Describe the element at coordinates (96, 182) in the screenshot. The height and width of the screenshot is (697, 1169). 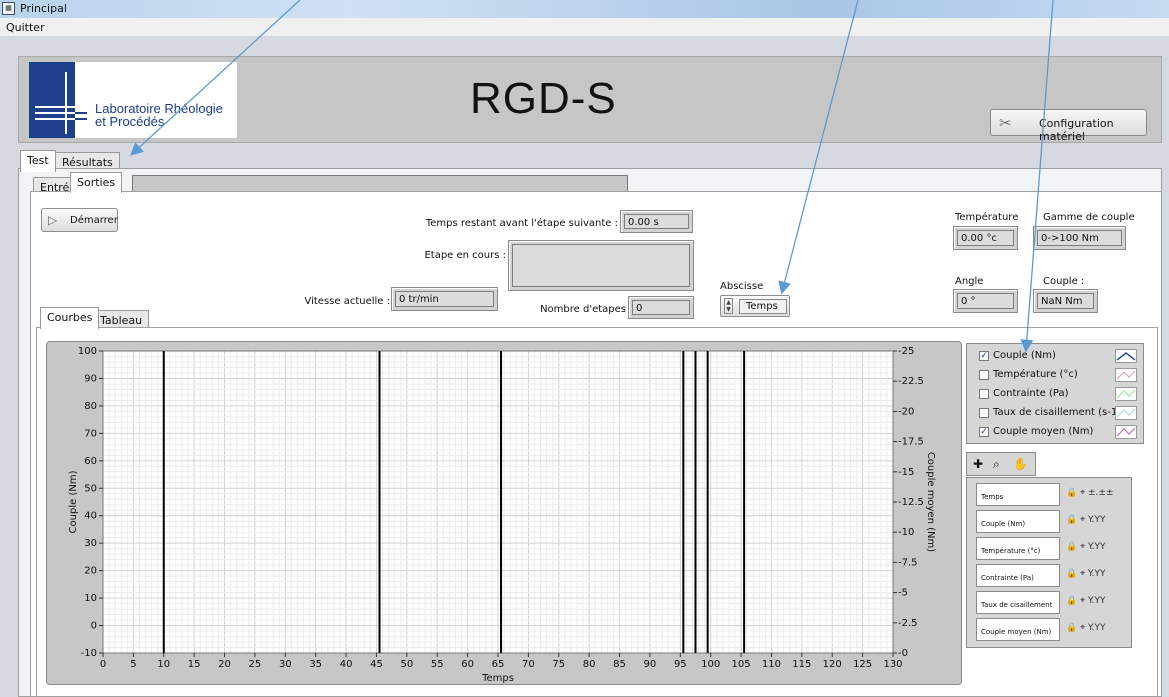
I see `tab-outputs: Sorties` at that location.